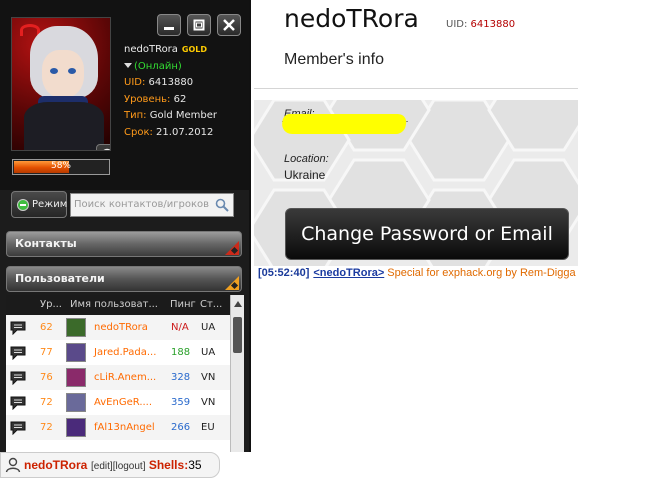 The image size is (648, 481). What do you see at coordinates (237, 335) in the screenshot?
I see `scroll-thumb` at bounding box center [237, 335].